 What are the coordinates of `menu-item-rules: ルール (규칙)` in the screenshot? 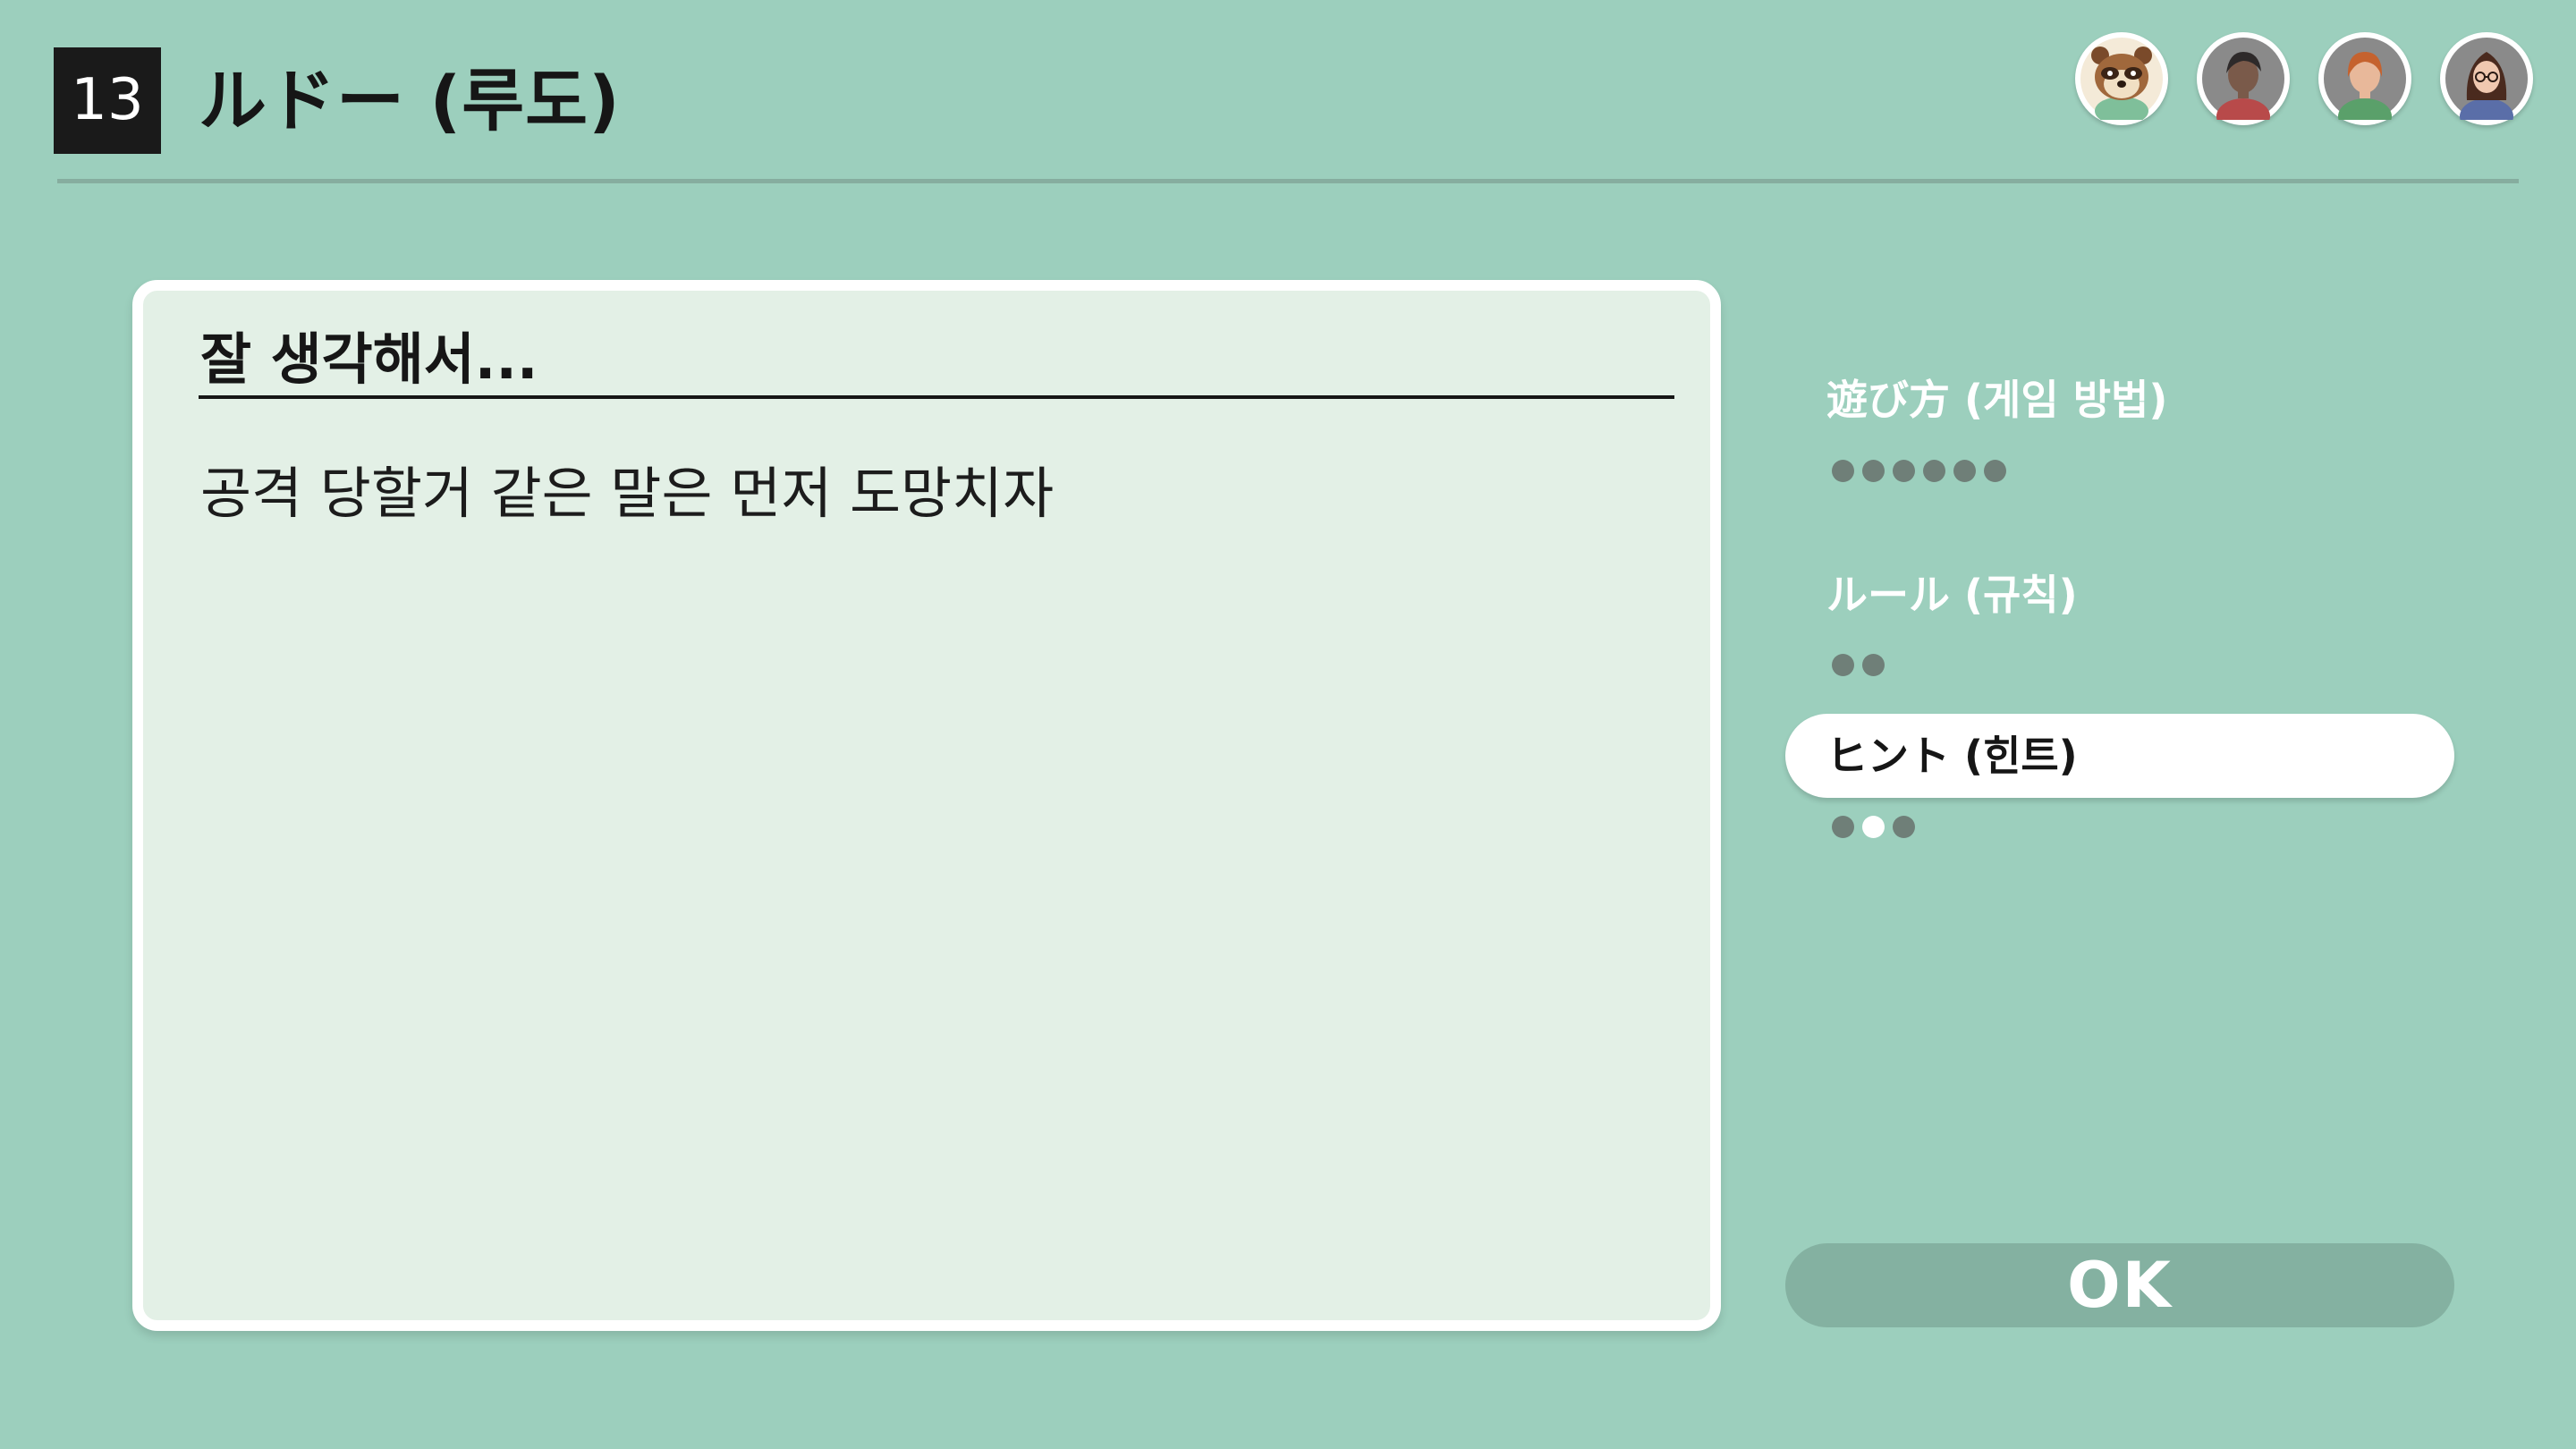 It's located at (2119, 595).